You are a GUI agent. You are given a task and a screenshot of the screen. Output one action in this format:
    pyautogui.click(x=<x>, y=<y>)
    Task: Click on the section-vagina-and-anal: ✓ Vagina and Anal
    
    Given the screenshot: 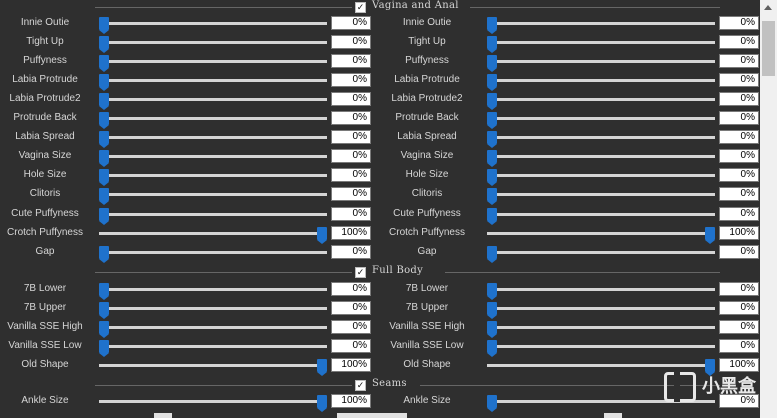 What is the action you would take?
    pyautogui.click(x=380, y=7)
    